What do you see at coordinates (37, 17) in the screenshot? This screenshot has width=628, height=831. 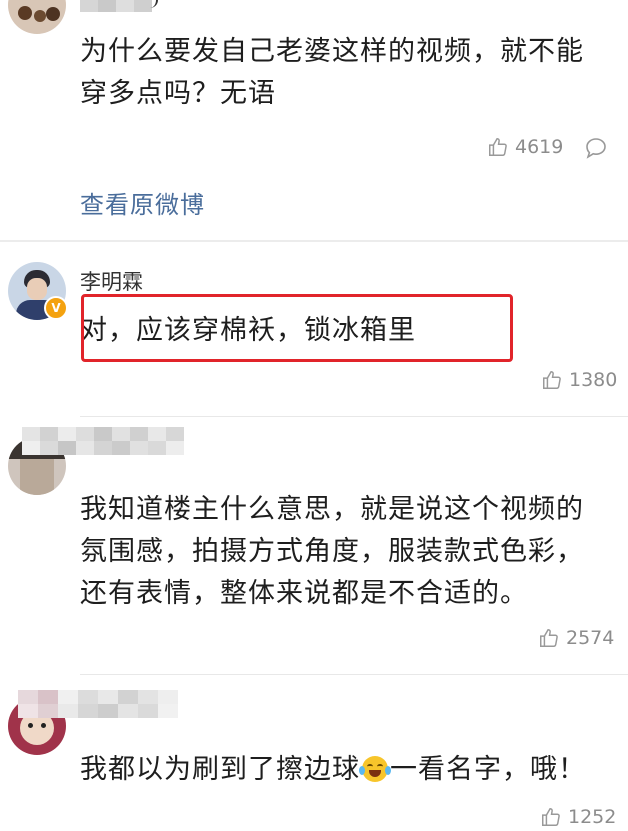 I see `avatar` at bounding box center [37, 17].